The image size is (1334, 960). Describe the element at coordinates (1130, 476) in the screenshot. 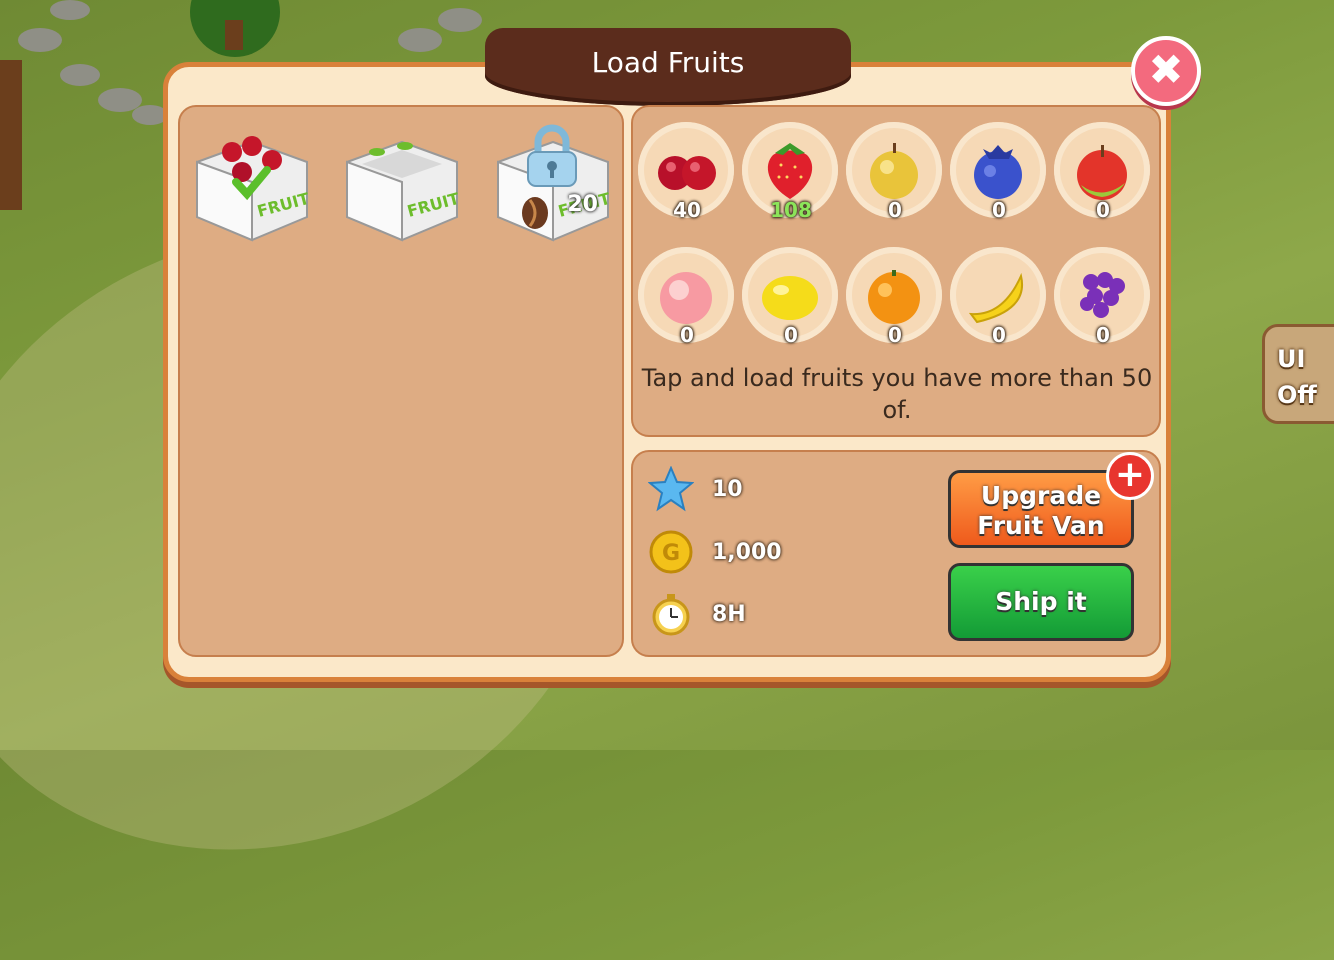

I see `plus-icon: +` at that location.